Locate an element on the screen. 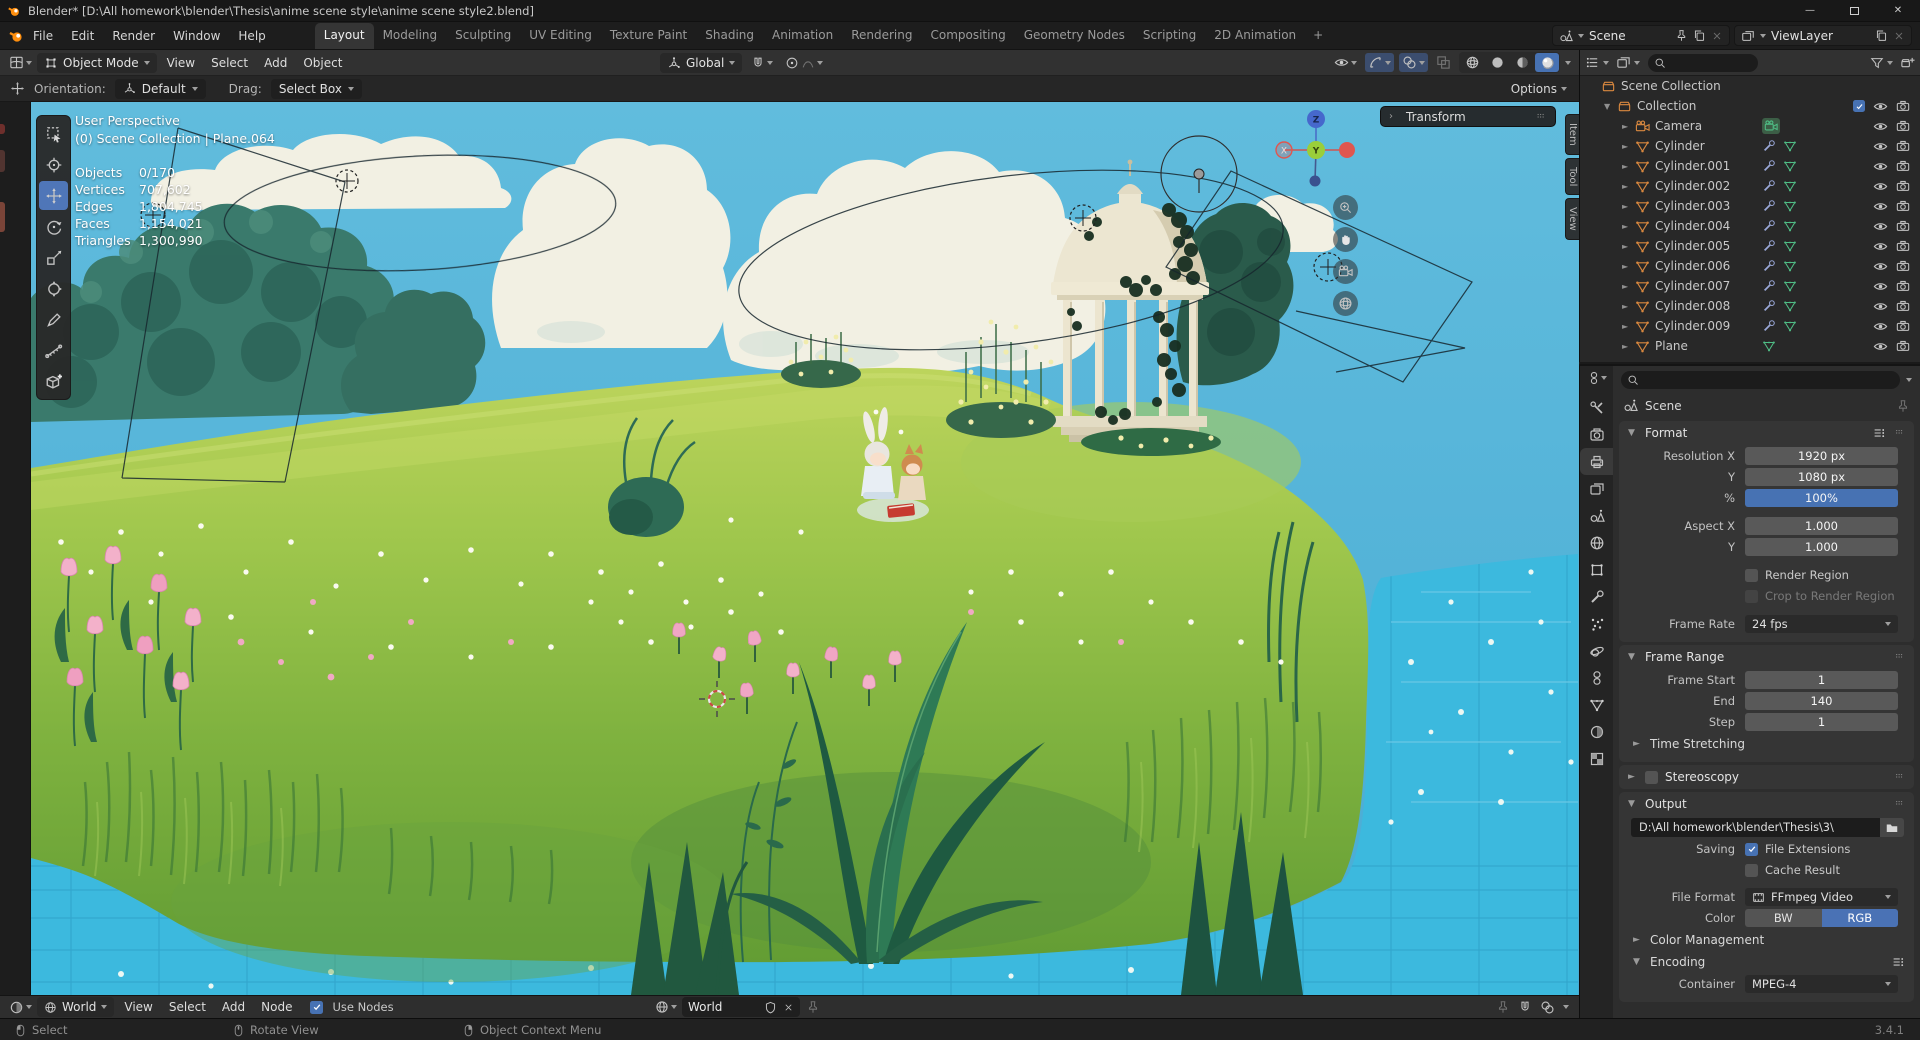  outliner-row: Cylinder.005 is located at coordinates (1750, 246).